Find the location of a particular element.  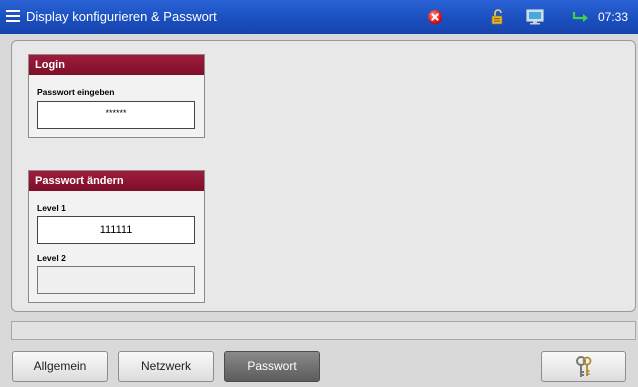

change-password-group: Passwort ändern Level 1 111111 Level 2 is located at coordinates (116, 236).